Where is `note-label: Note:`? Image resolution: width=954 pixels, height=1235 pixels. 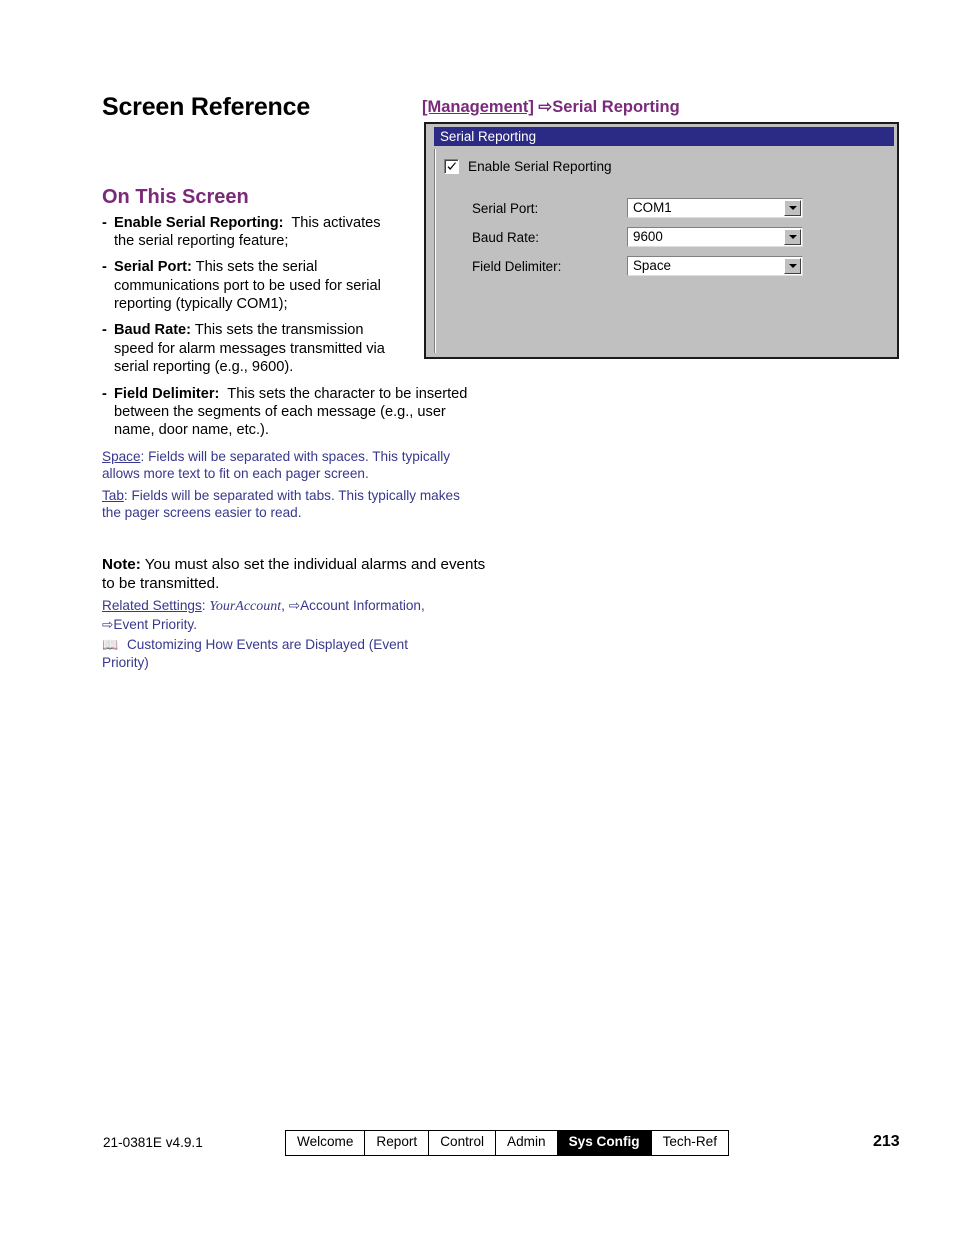
note-label: Note: is located at coordinates (121, 565).